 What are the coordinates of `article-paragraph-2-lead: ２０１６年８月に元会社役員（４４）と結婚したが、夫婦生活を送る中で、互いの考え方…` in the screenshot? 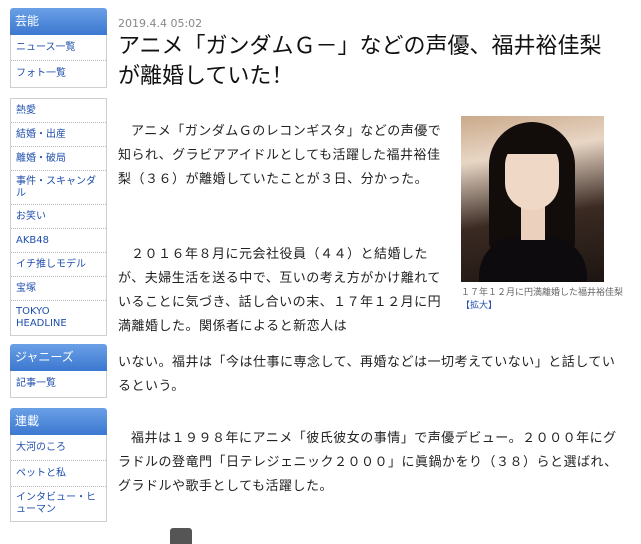 It's located at (280, 290).